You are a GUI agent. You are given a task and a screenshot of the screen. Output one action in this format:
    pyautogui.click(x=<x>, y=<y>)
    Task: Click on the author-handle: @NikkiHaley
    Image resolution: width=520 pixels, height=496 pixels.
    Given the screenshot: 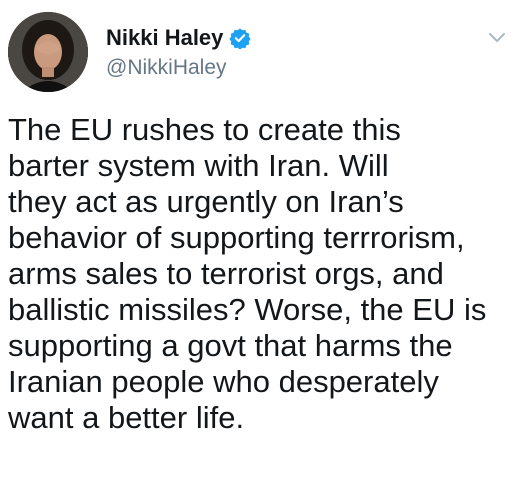 What is the action you would take?
    pyautogui.click(x=178, y=68)
    